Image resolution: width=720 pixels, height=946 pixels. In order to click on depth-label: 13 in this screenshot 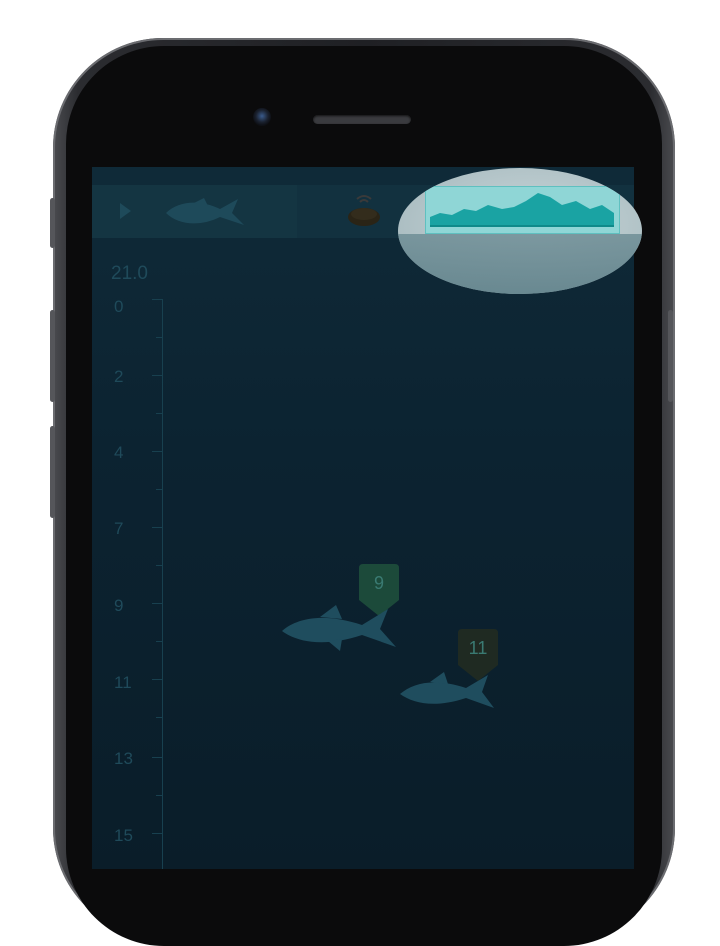, I will do `click(123, 758)`.